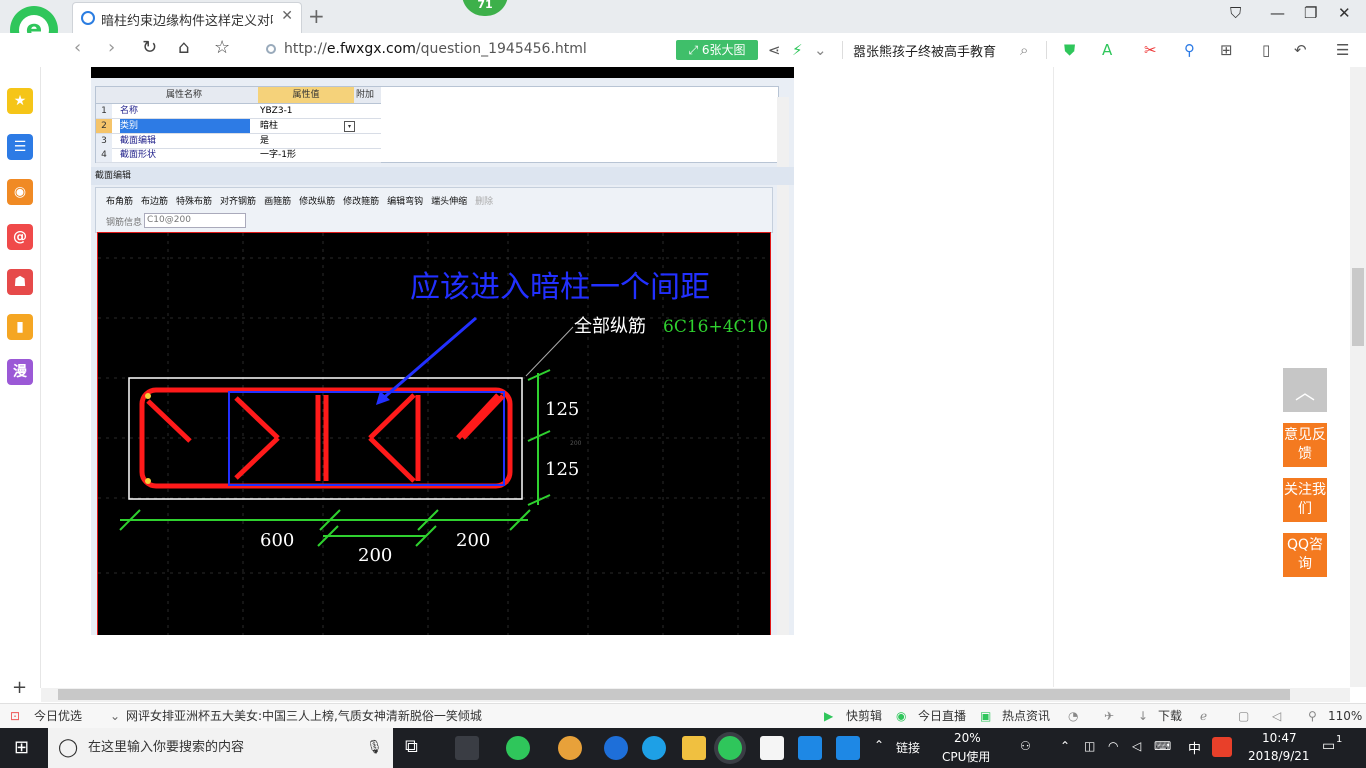 The width and height of the screenshot is (1366, 768). What do you see at coordinates (908, 747) in the screenshot?
I see `link-label: 链接` at bounding box center [908, 747].